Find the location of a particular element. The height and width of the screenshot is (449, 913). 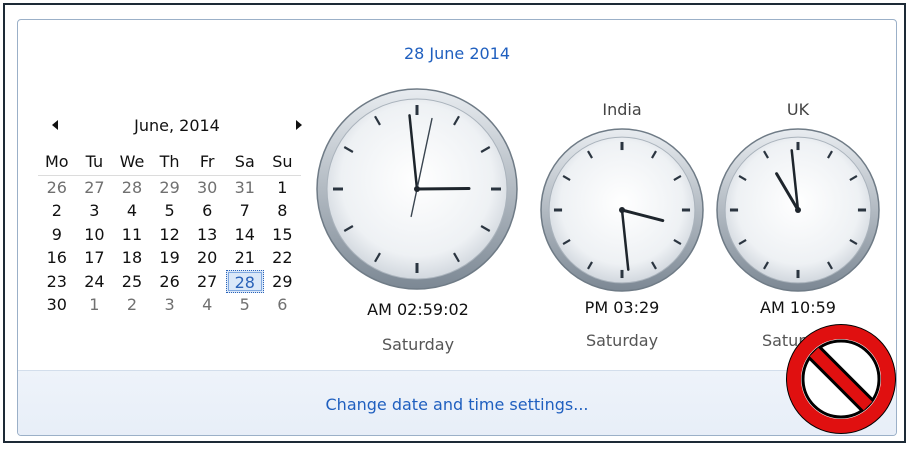

calendar-day: 16 is located at coordinates (57, 258).